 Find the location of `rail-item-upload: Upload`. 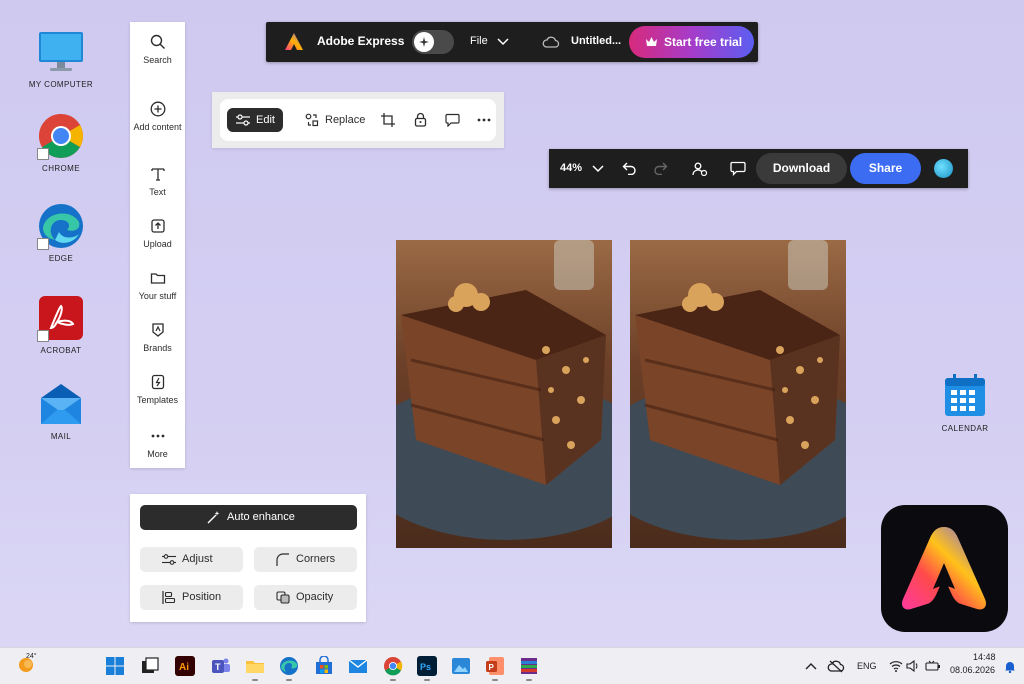

rail-item-upload: Upload is located at coordinates (157, 234).